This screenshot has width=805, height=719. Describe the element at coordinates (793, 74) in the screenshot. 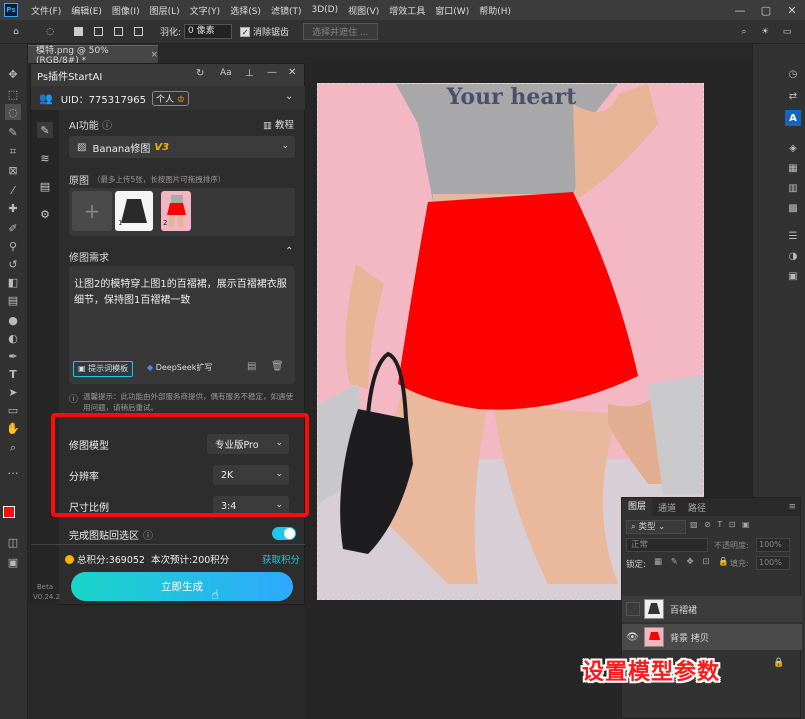

I see `history-panel-icon: ◷` at that location.